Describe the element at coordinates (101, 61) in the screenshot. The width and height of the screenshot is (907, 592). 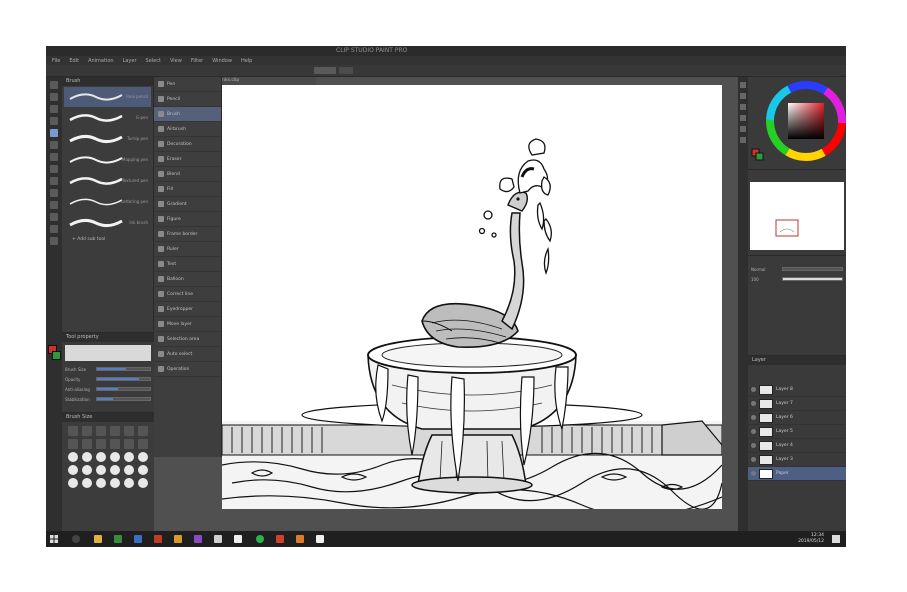
I see `menu-animation: Animation` at that location.